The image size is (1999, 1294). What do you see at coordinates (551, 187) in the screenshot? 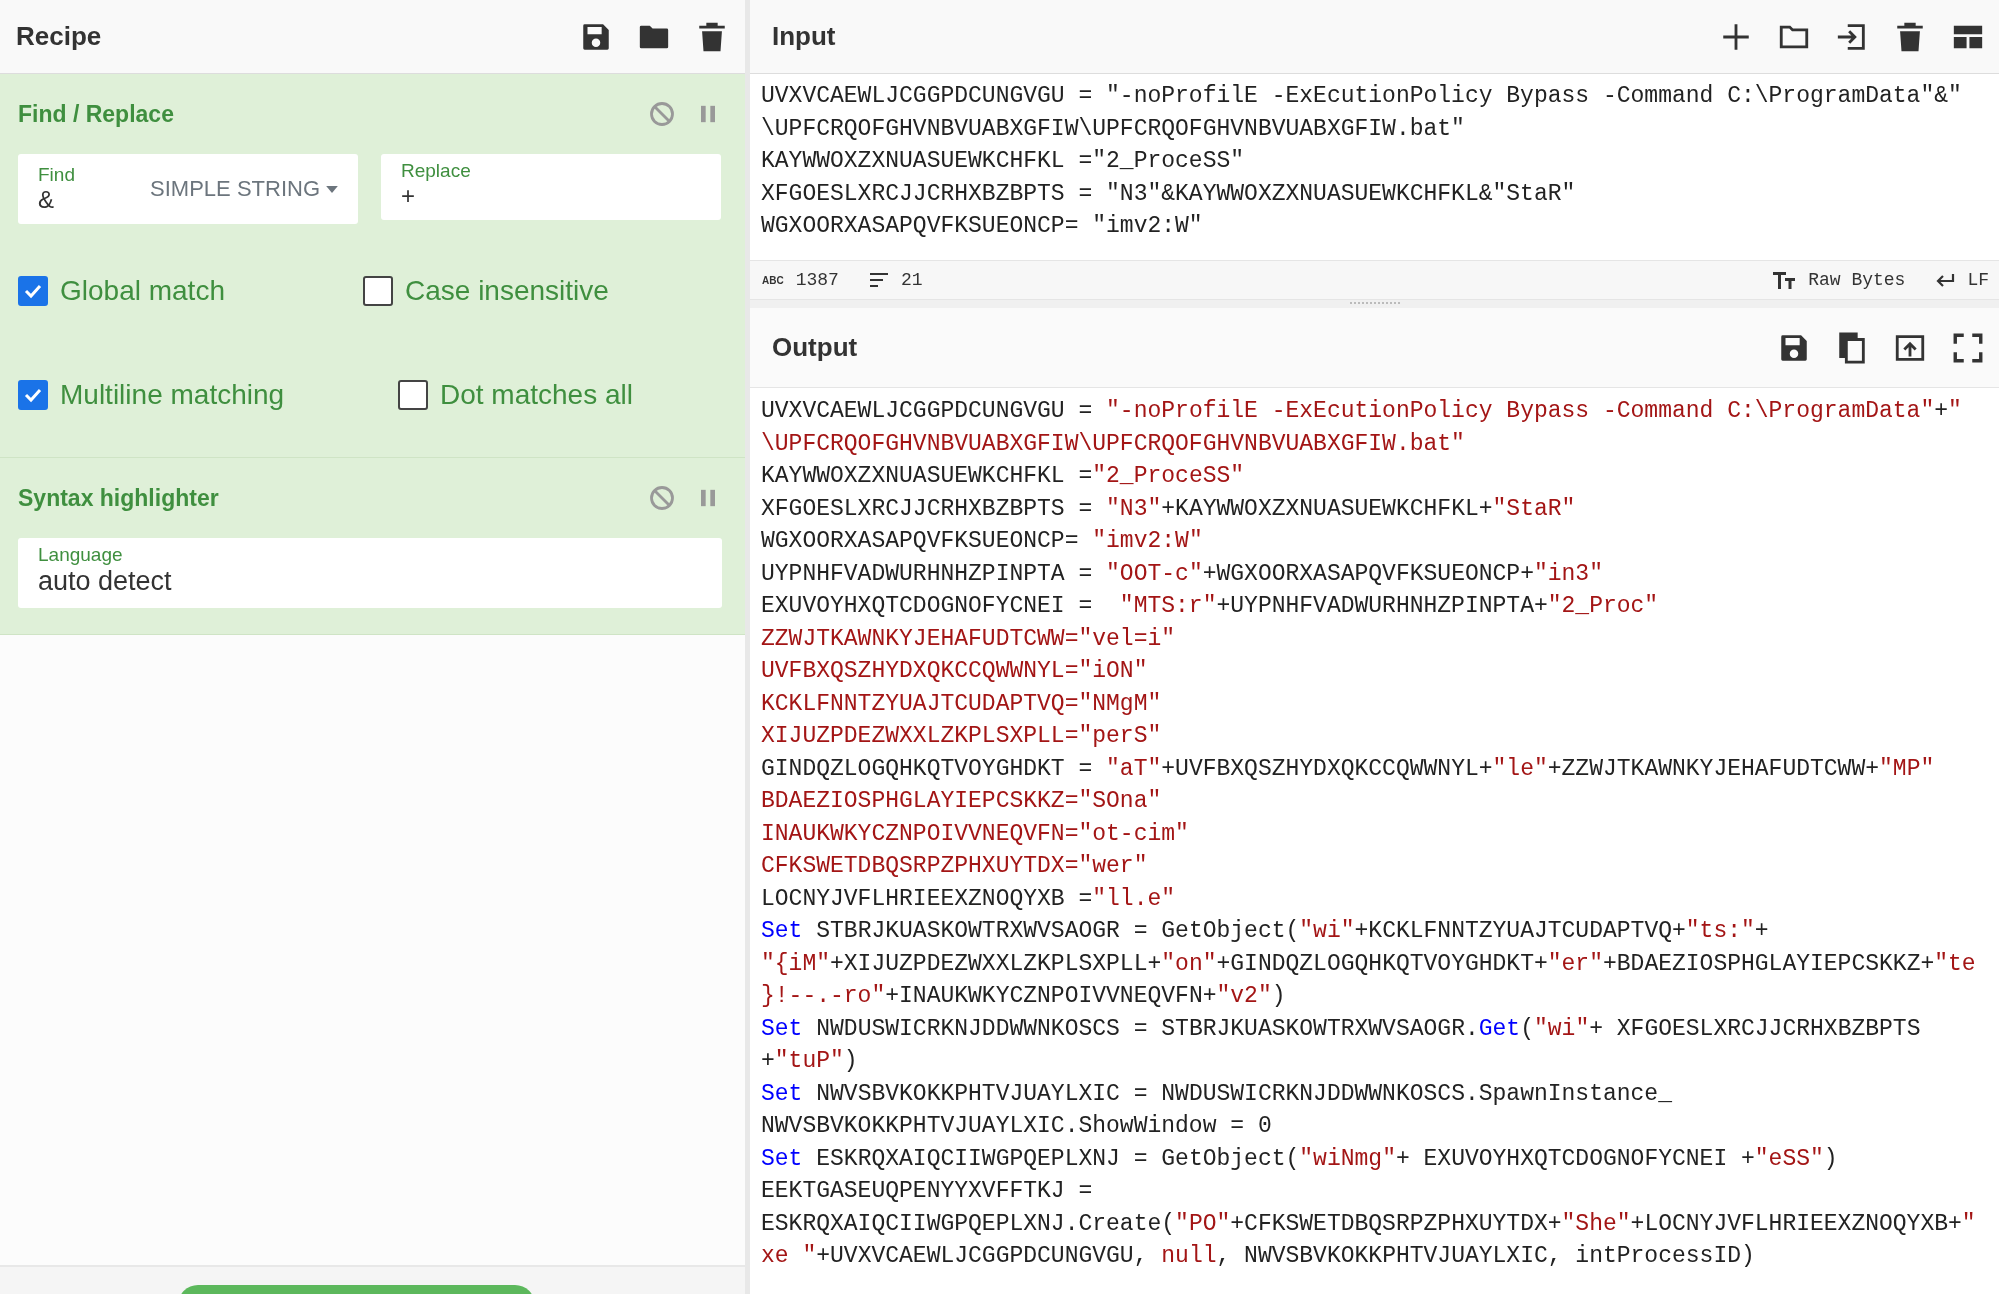
I see `replace-field: Replace +` at bounding box center [551, 187].